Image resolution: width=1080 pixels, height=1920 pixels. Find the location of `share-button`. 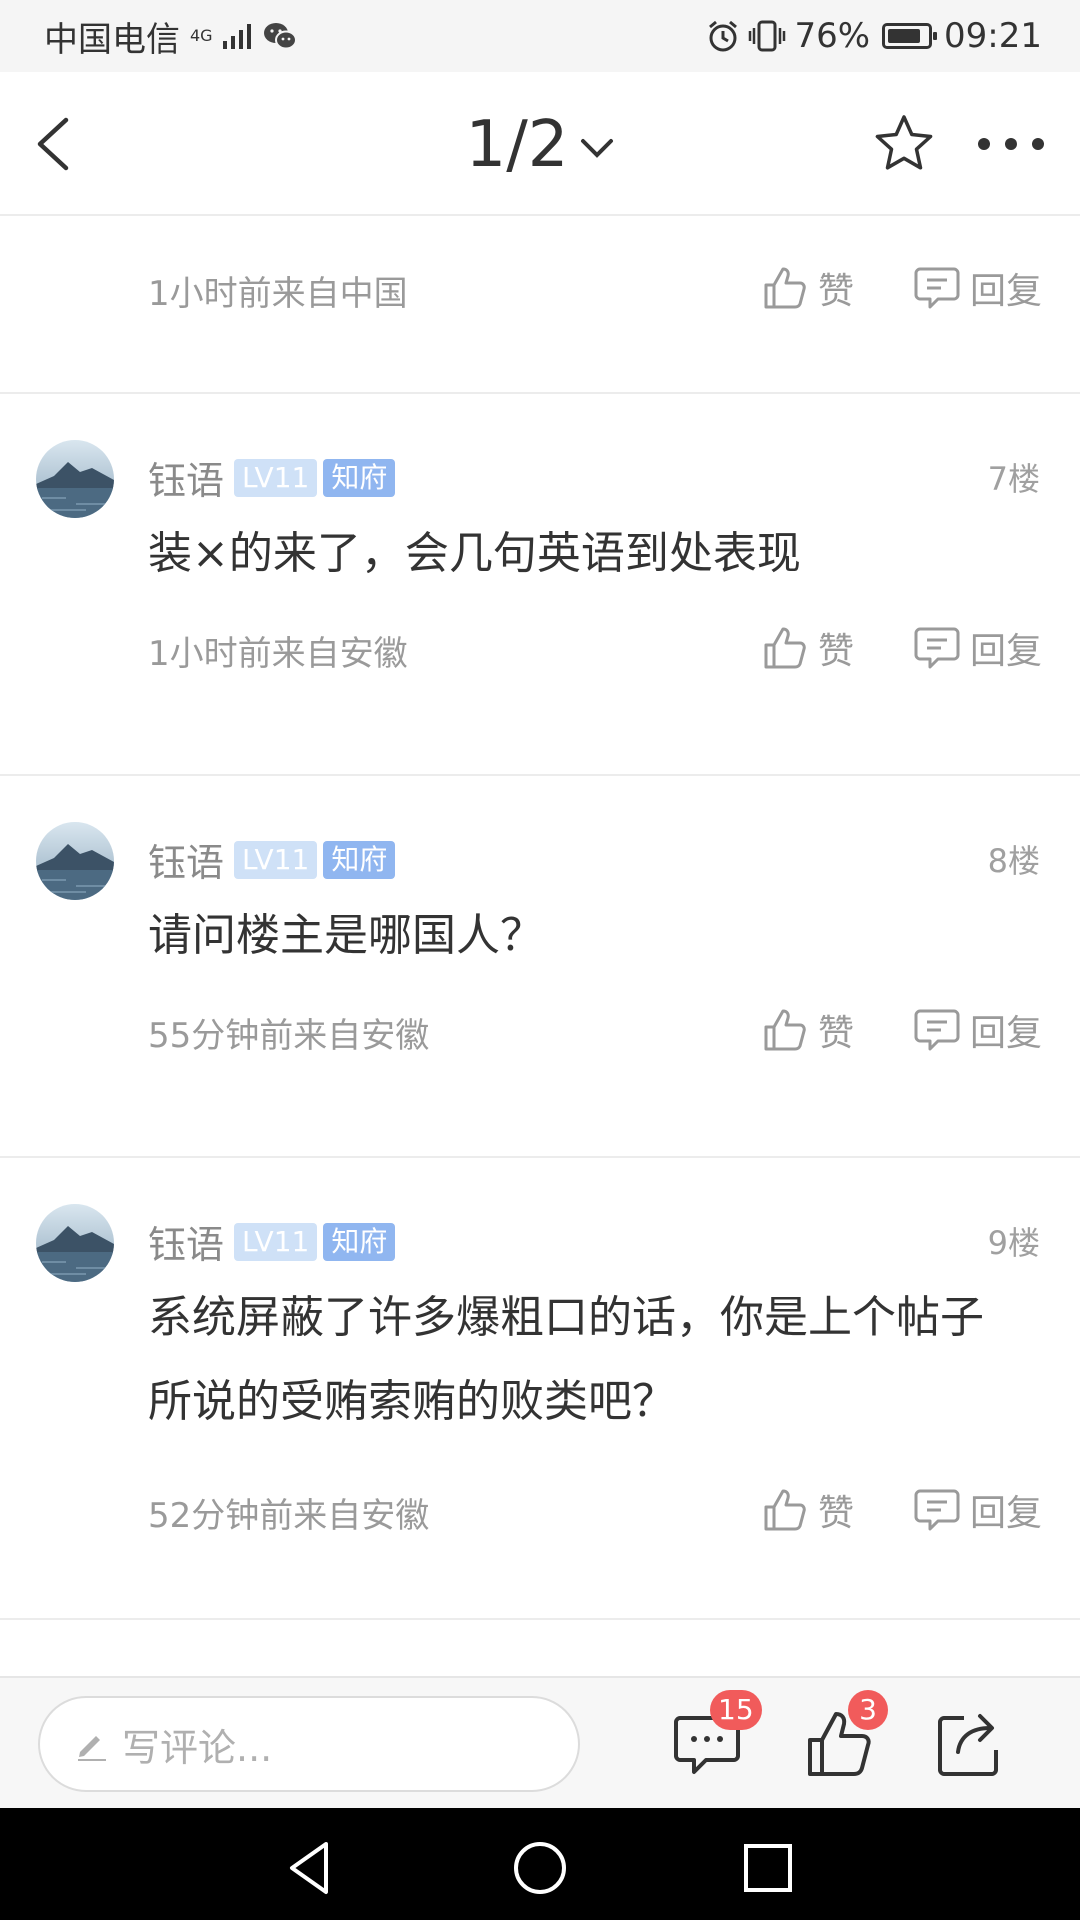

share-button is located at coordinates (970, 1744).